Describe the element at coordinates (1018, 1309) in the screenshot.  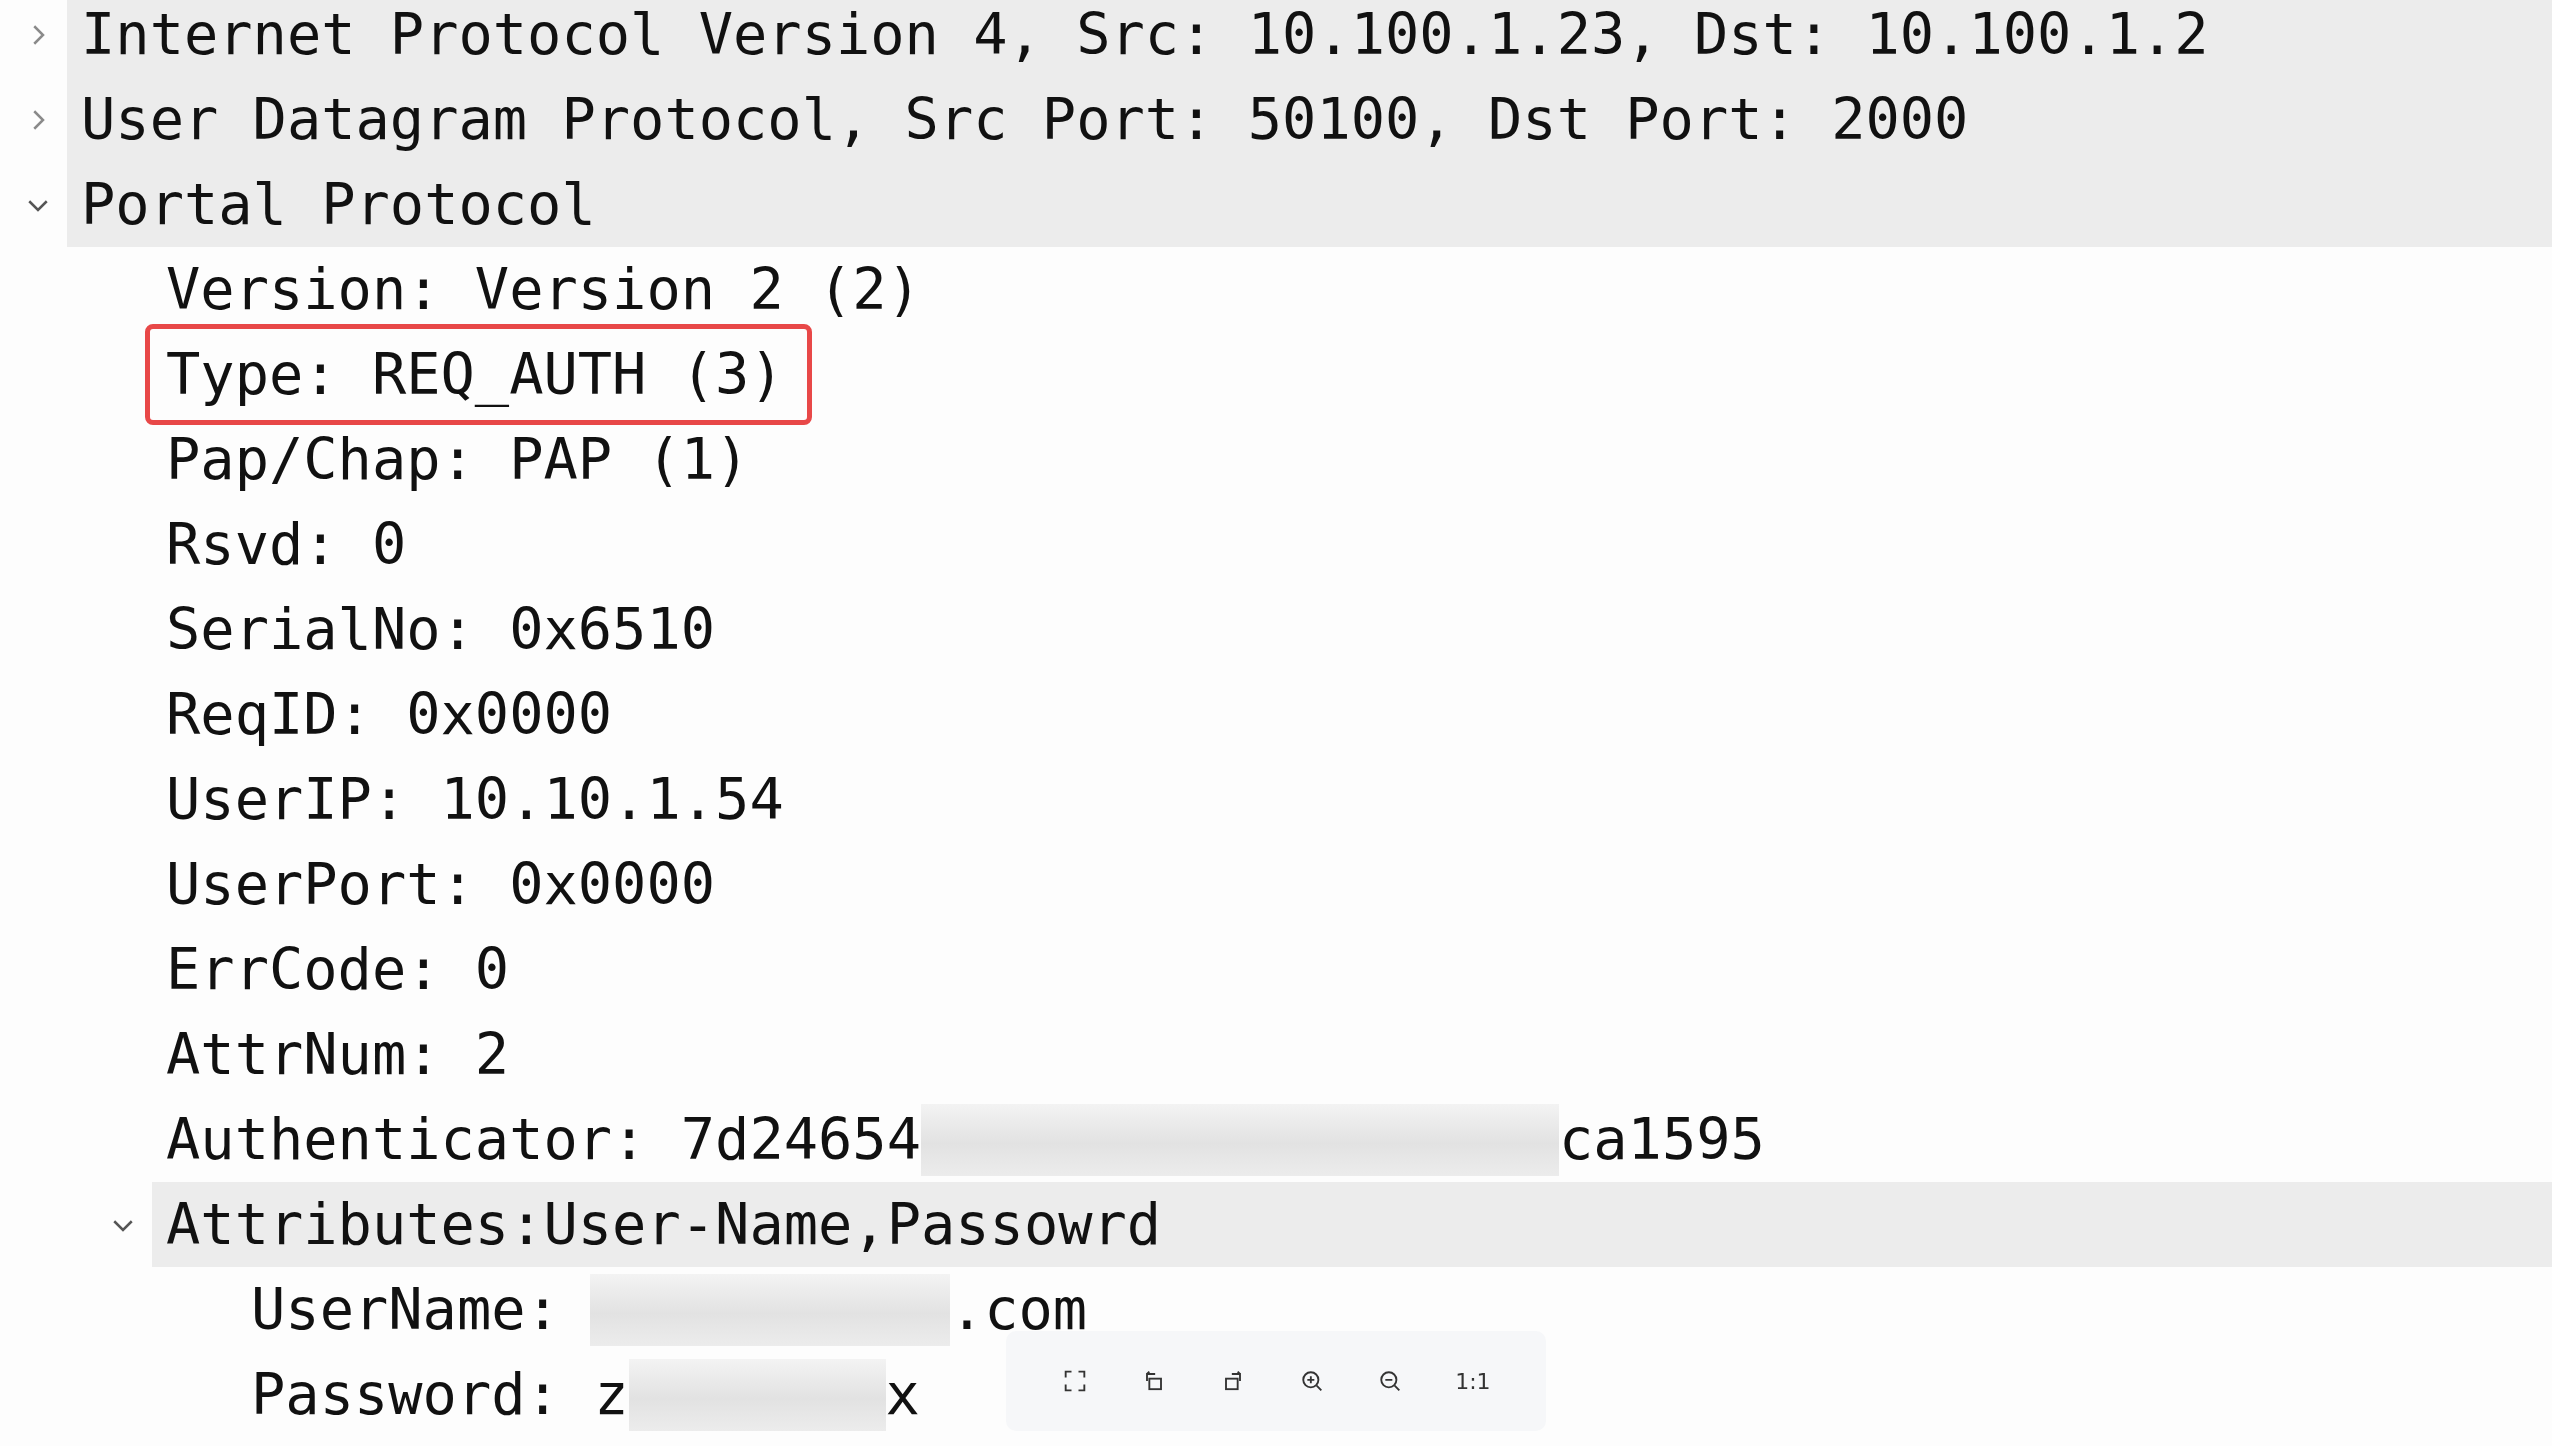
I see `field-label: .com` at that location.